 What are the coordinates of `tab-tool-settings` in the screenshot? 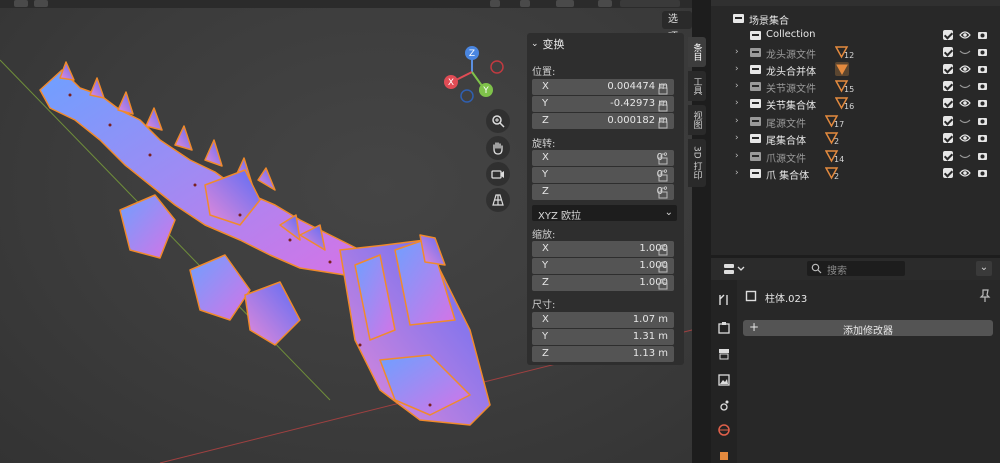 It's located at (724, 300).